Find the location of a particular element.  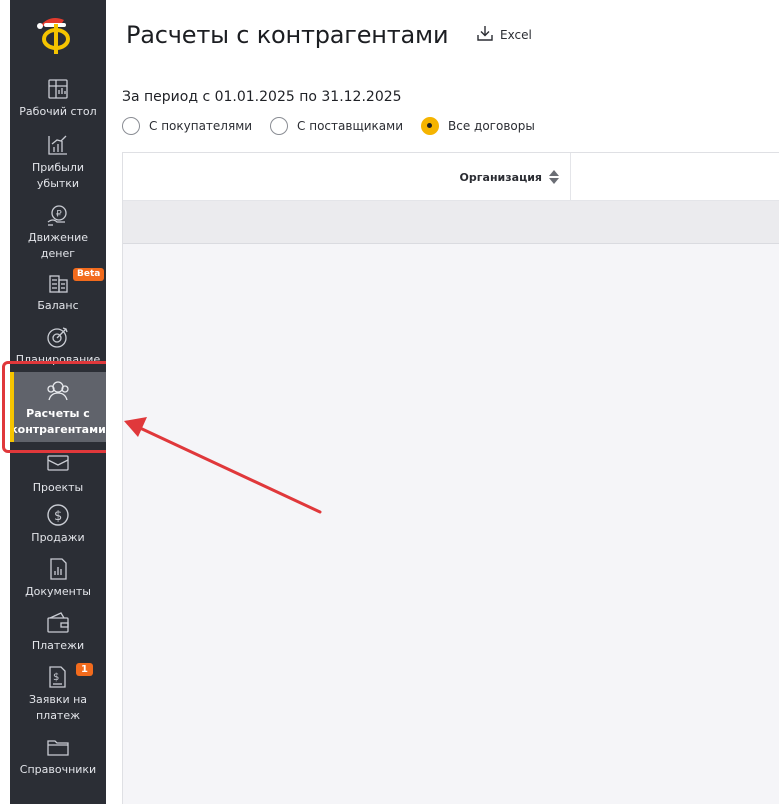

sidebar-item-counterparties: Расчеты с контрагентами is located at coordinates (58, 407).